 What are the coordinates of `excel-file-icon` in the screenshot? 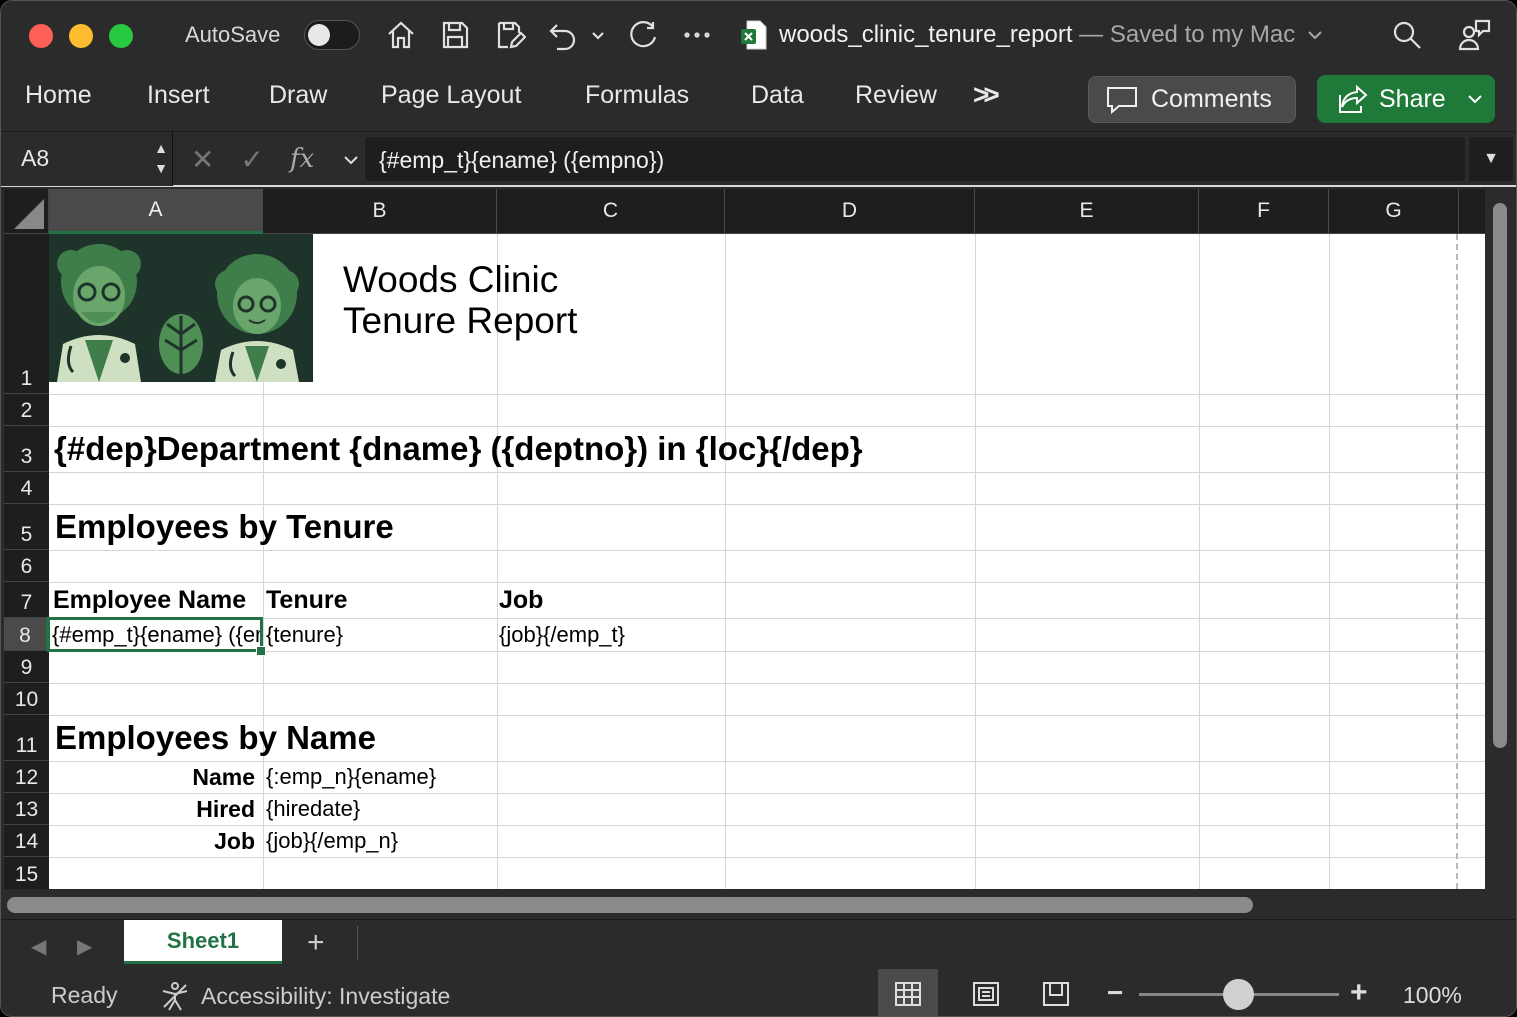 It's located at (754, 35).